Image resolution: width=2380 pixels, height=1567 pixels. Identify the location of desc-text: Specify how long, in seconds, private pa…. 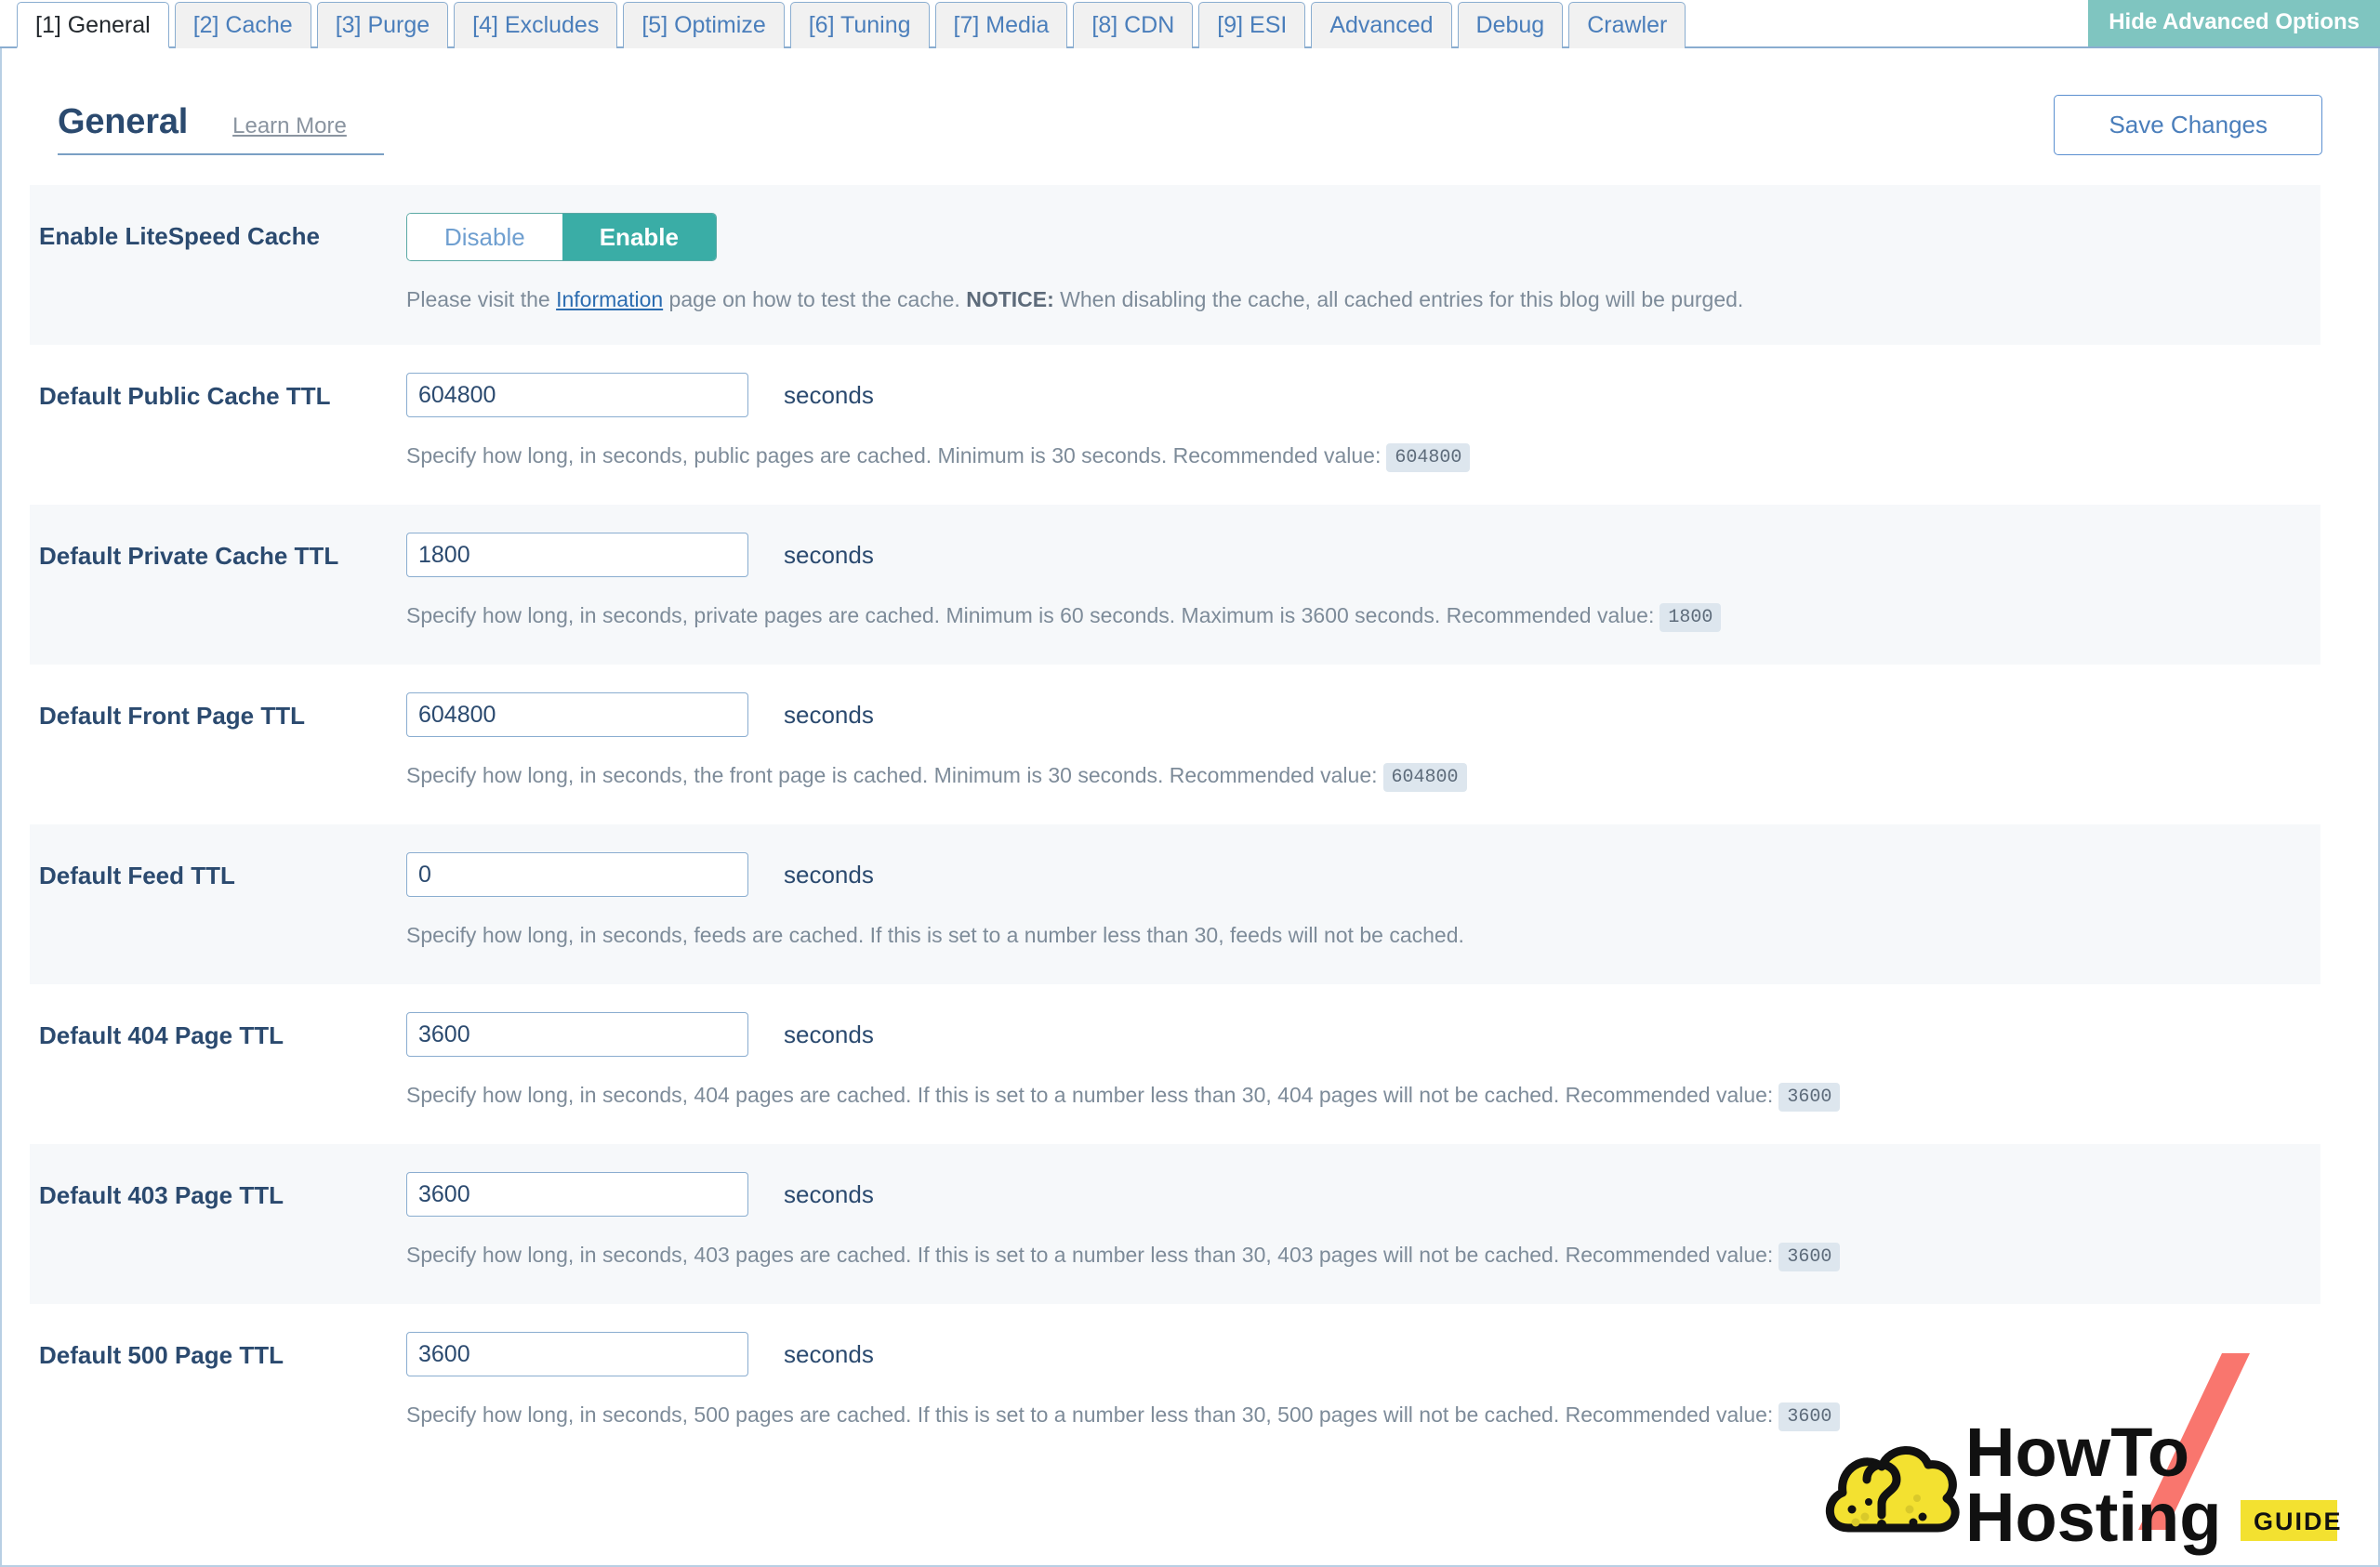
(1030, 615).